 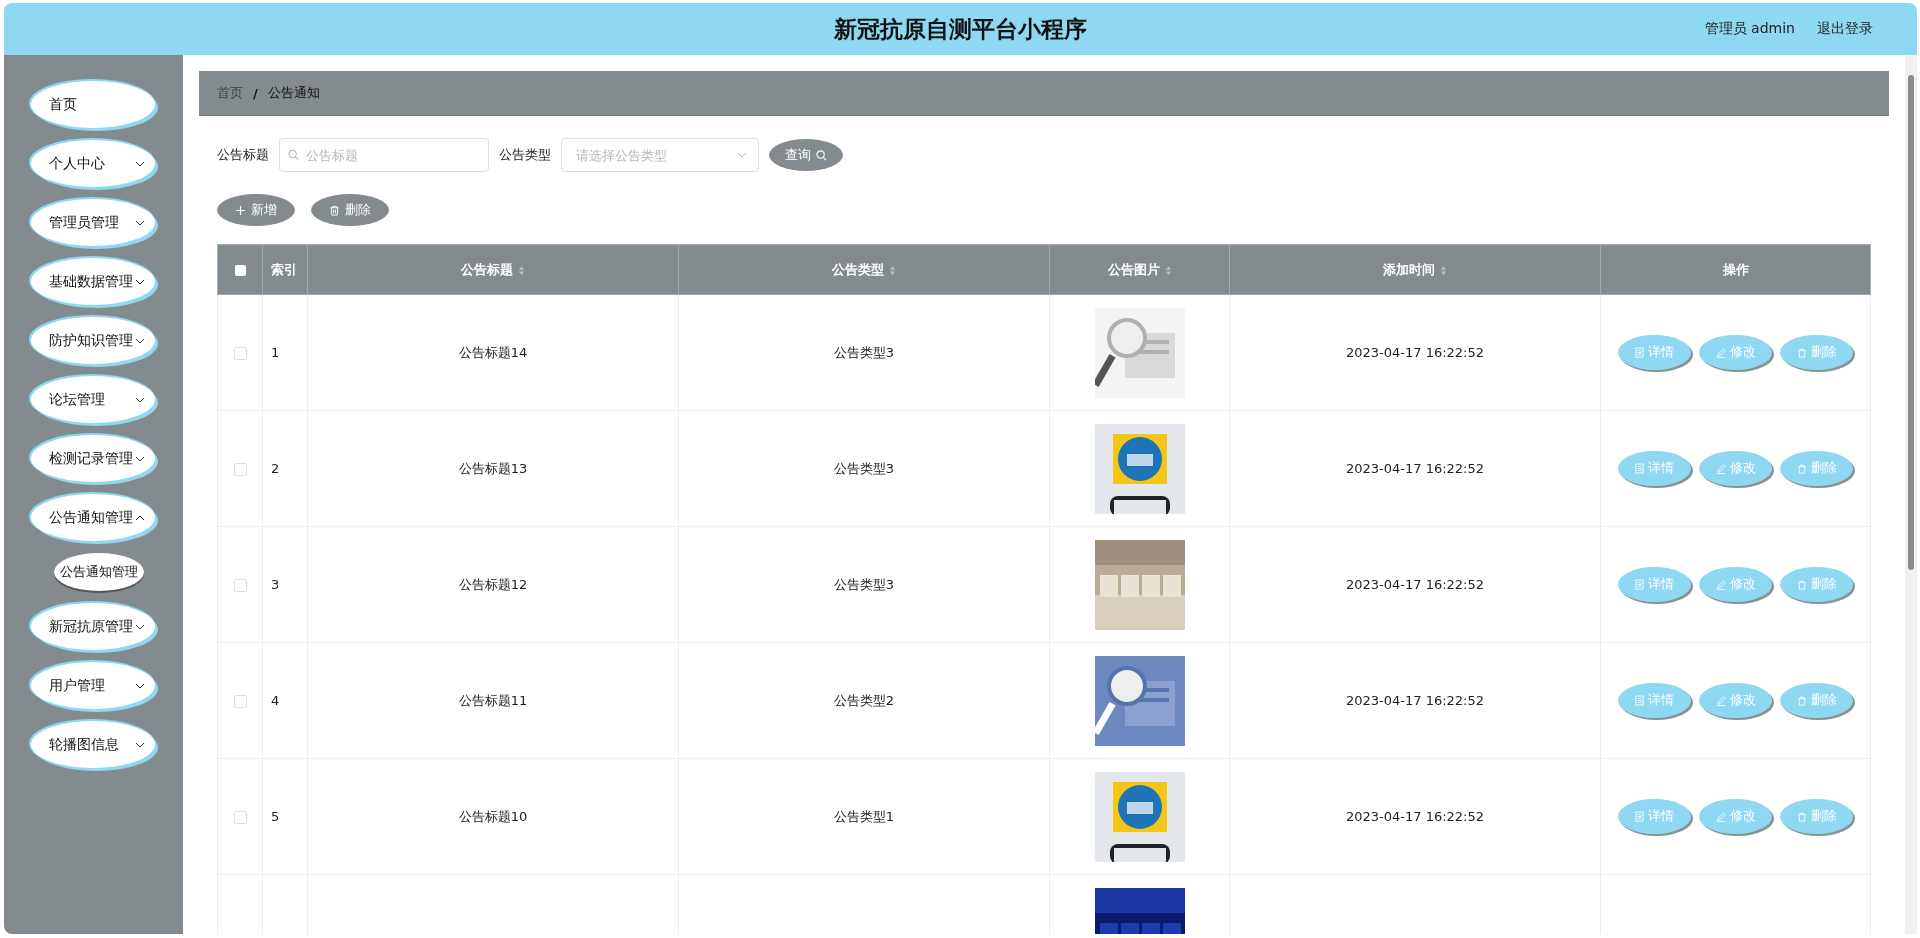 What do you see at coordinates (93, 744) in the screenshot?
I see `menu-item: 轮播图信息` at bounding box center [93, 744].